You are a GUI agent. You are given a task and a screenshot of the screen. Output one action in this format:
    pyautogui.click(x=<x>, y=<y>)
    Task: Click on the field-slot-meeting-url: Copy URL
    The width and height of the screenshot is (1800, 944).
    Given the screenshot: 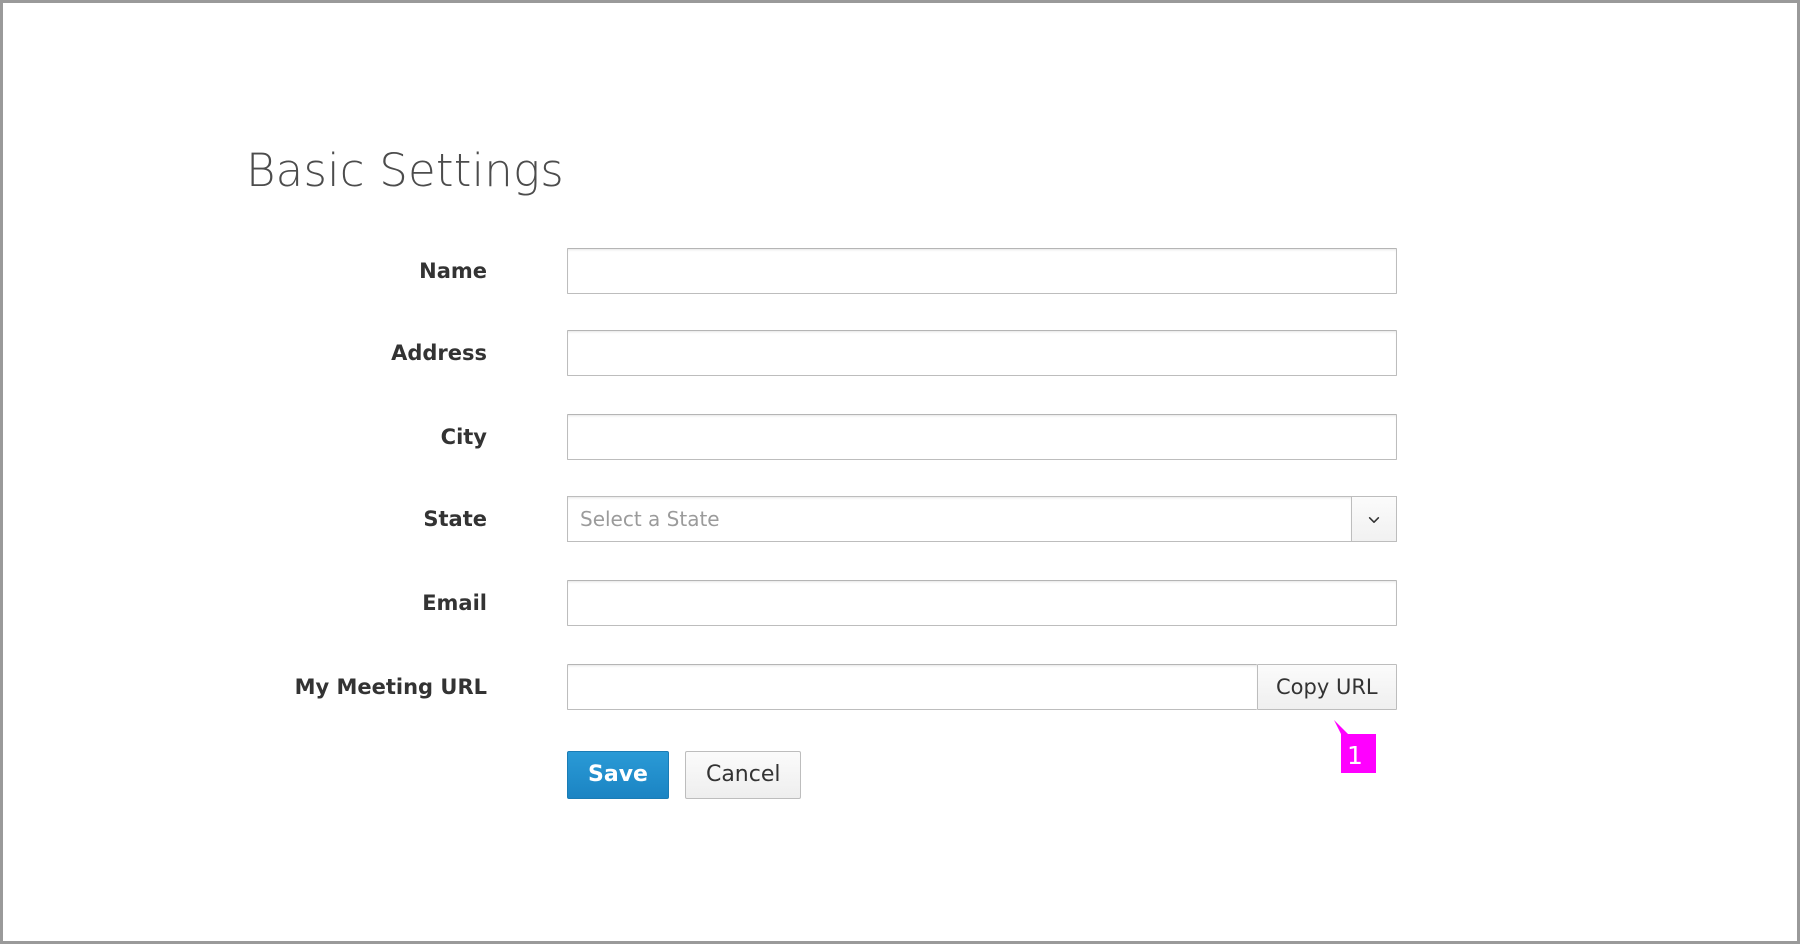 What is the action you would take?
    pyautogui.click(x=982, y=687)
    